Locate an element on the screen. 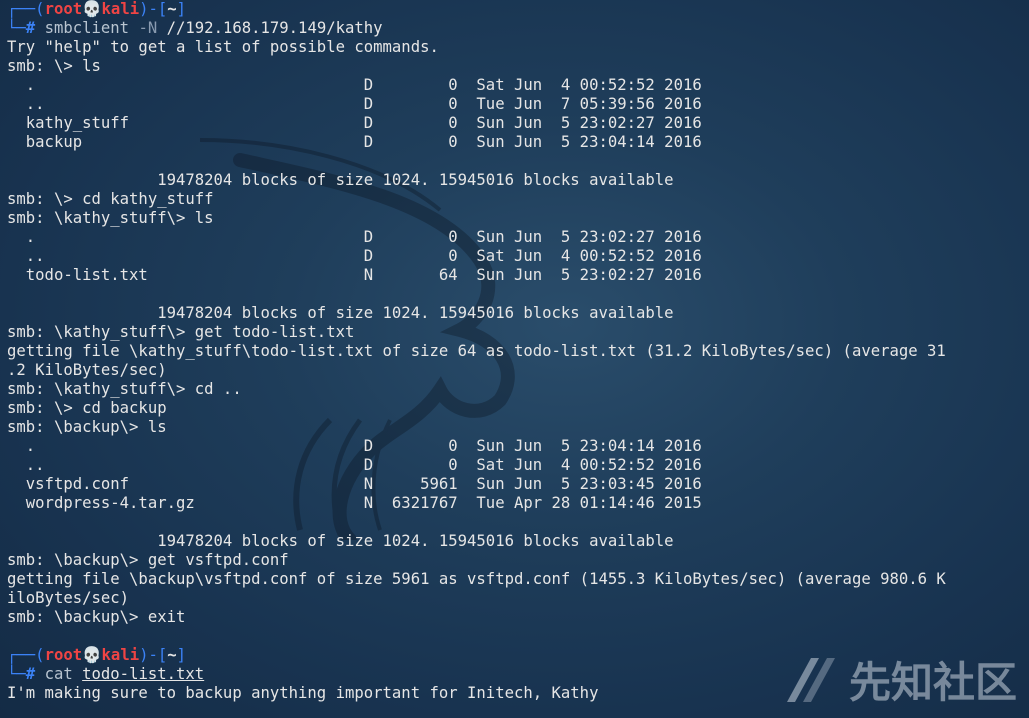 This screenshot has height=718, width=1029. output-line: smb: \backup\> exit is located at coordinates (96, 617).